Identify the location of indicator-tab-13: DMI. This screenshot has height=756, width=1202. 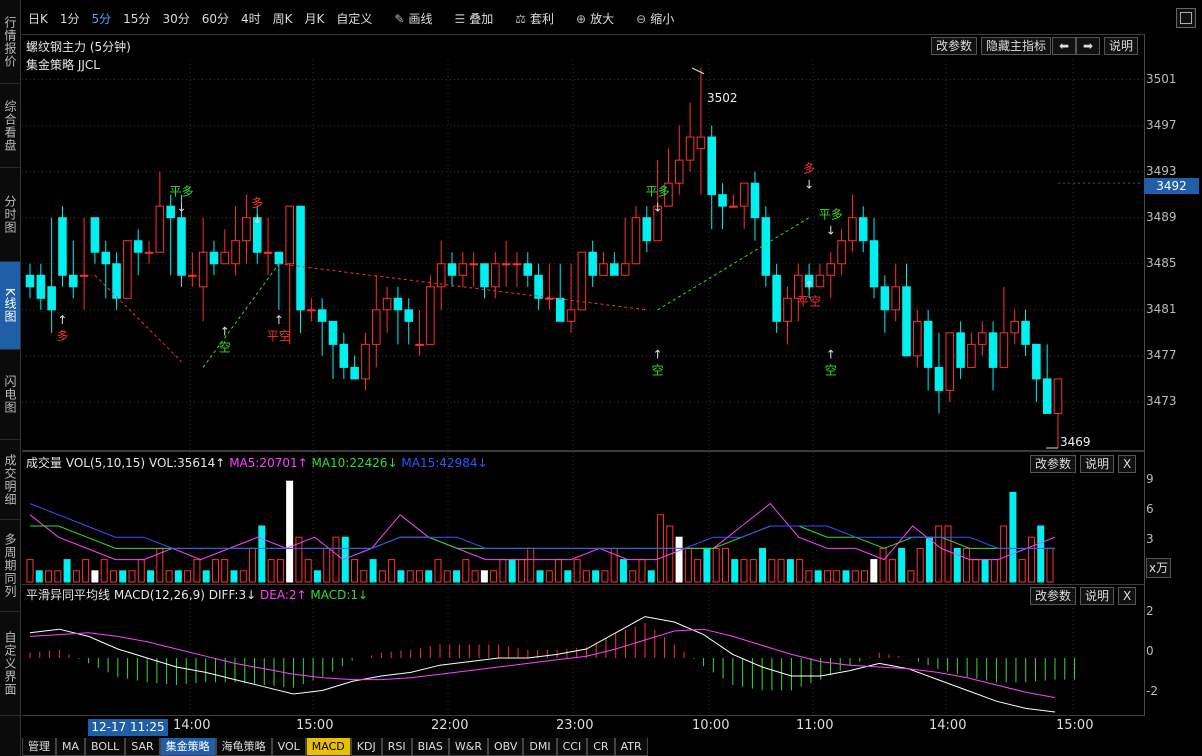
(540, 747).